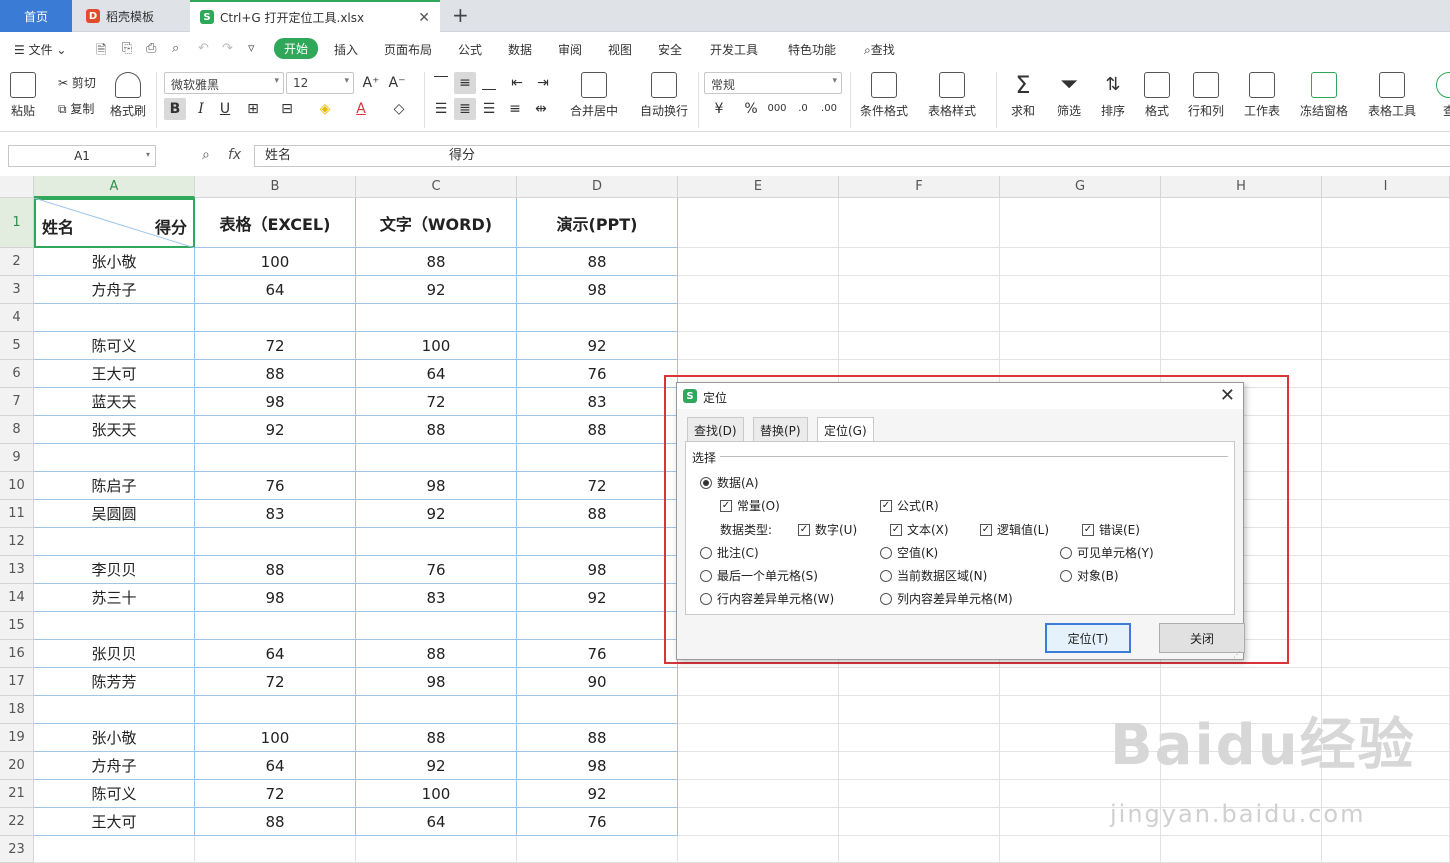 The image size is (1450, 863). What do you see at coordinates (114, 570) in the screenshot?
I see `cell-a13: 李贝贝` at bounding box center [114, 570].